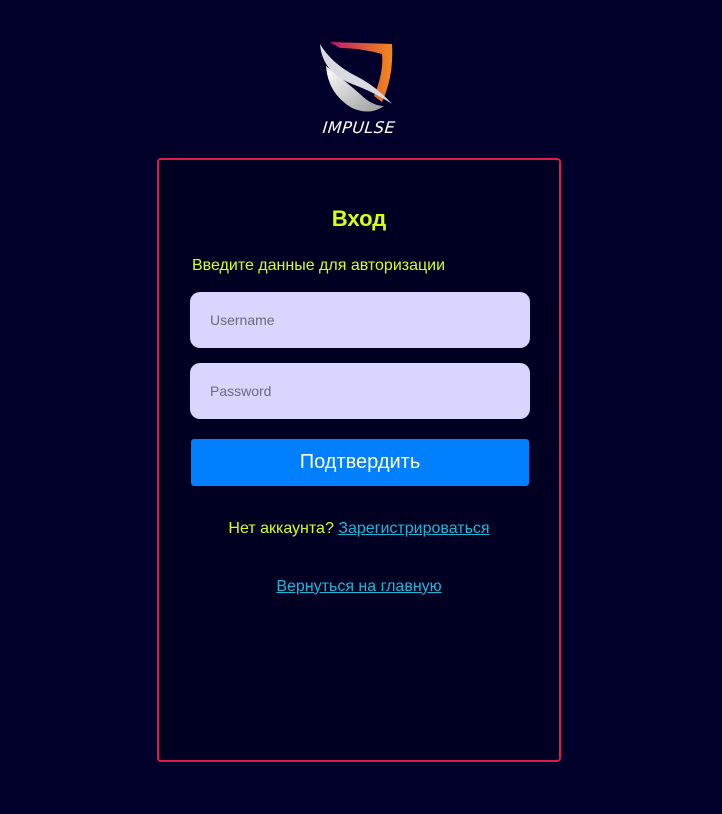 The image size is (722, 814). What do you see at coordinates (413, 528) in the screenshot?
I see `register-link: Зарегистрироваться` at bounding box center [413, 528].